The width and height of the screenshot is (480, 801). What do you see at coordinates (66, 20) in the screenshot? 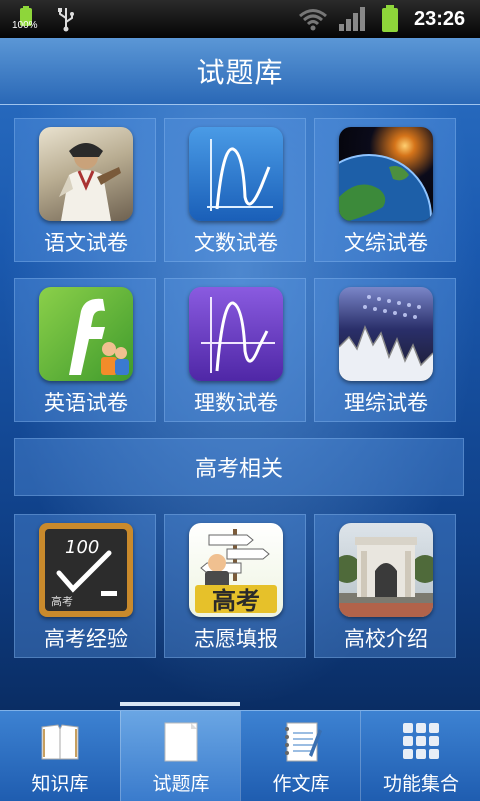
I see `usb-icon` at bounding box center [66, 20].